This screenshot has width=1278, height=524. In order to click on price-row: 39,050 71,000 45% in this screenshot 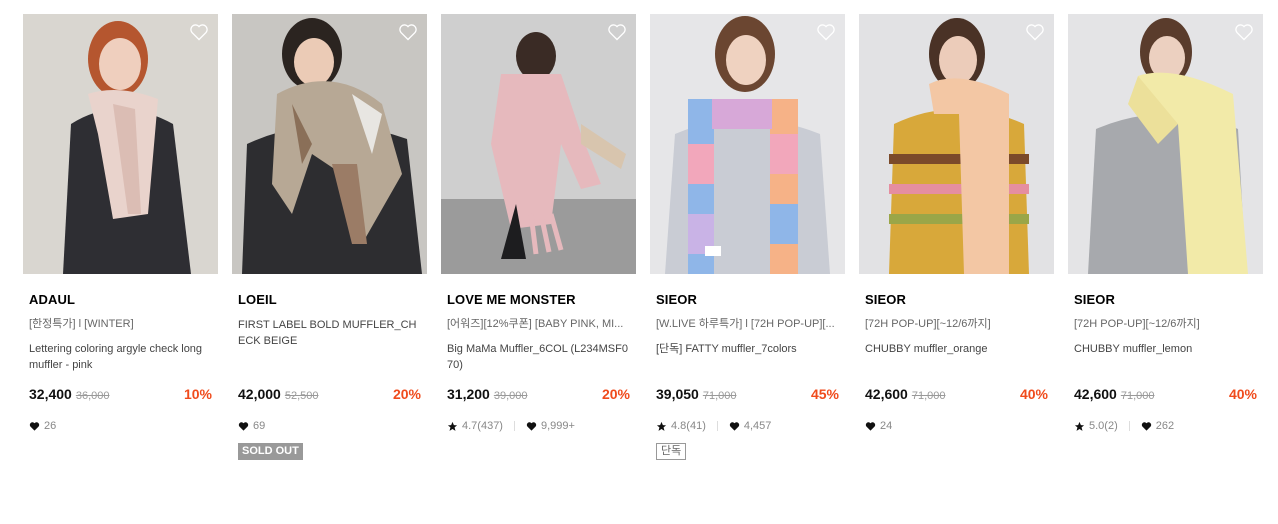, I will do `click(747, 396)`.